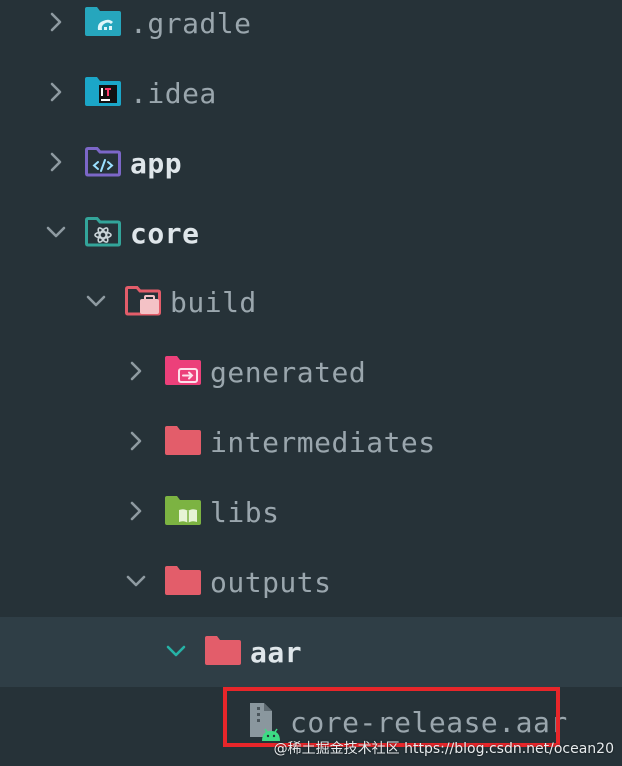 This screenshot has height=766, width=622. I want to click on tree-item-core: core, so click(311, 233).